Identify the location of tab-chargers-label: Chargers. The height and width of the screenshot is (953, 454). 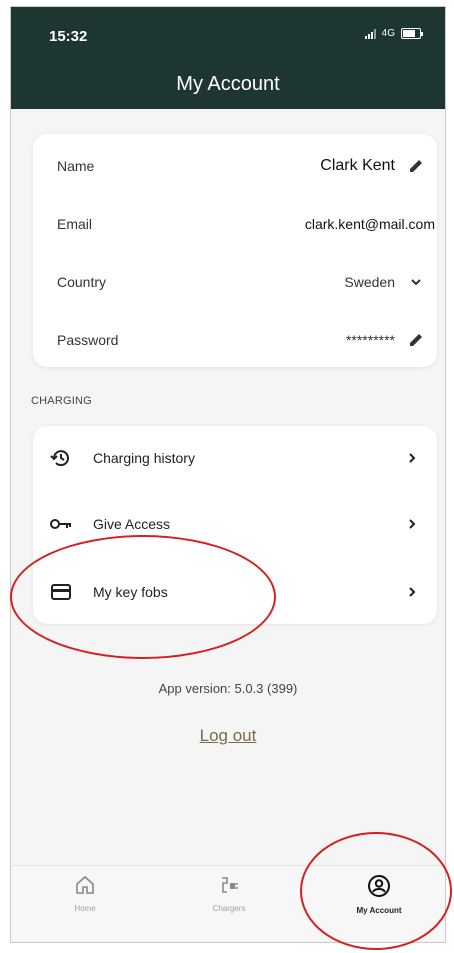
(229, 908).